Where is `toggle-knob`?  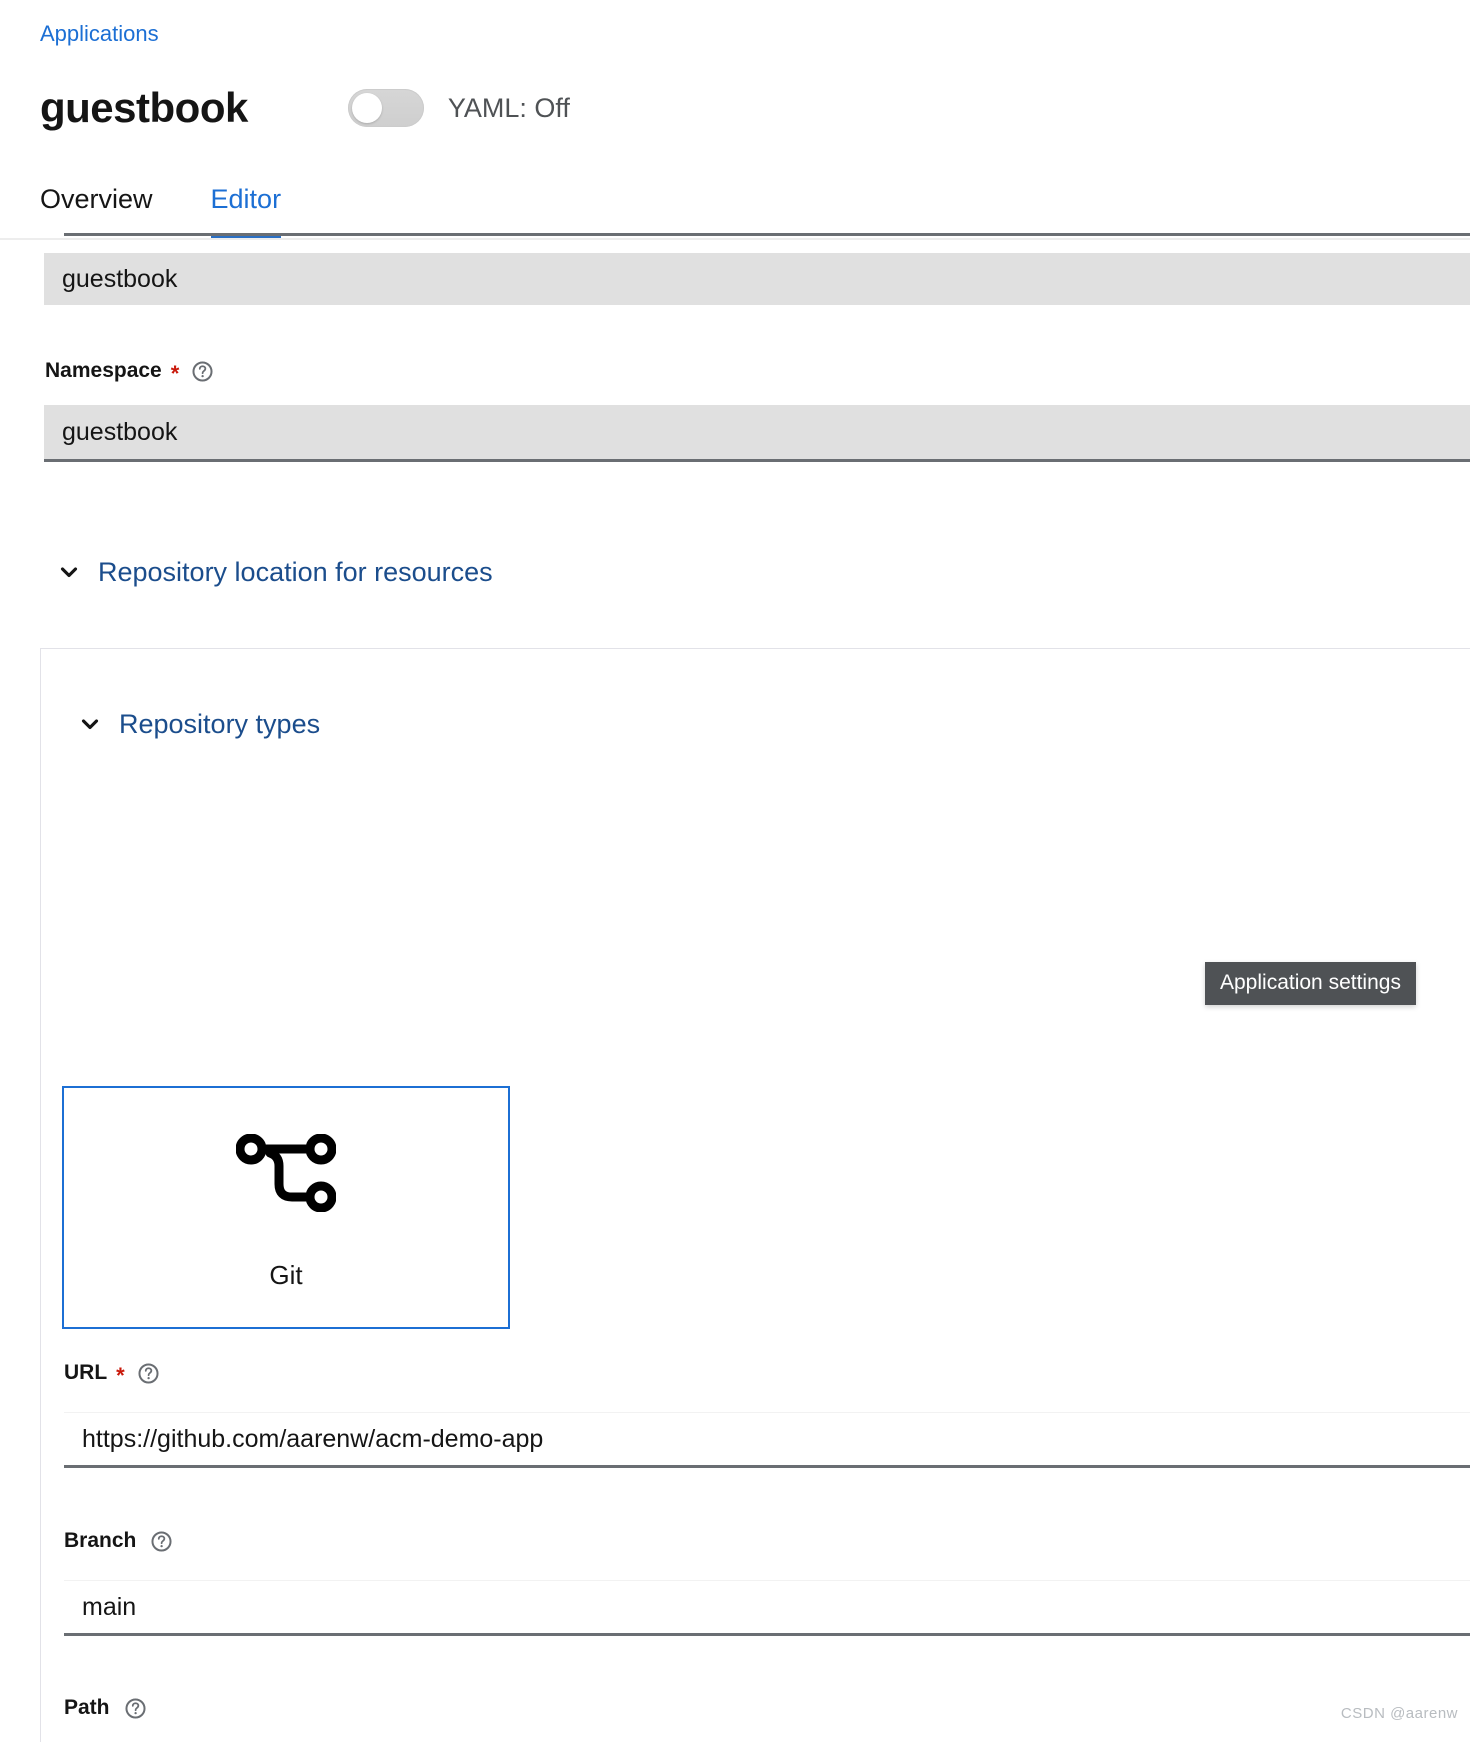 toggle-knob is located at coordinates (366, 108).